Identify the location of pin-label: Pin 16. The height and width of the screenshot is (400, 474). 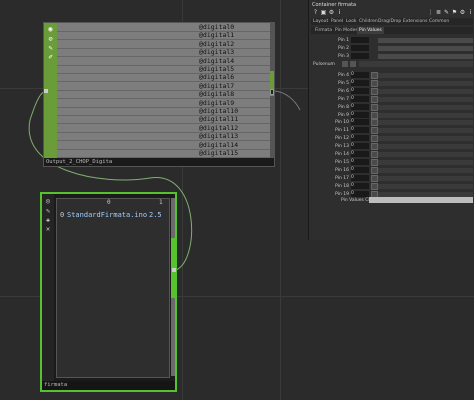
(342, 170).